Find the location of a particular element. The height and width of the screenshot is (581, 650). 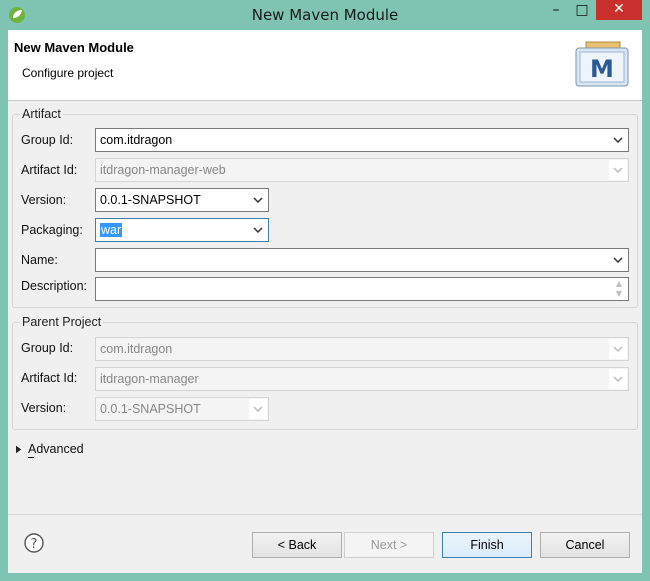

parent-version-combo: 0.0.1-SNAPSHOT is located at coordinates (182, 409).